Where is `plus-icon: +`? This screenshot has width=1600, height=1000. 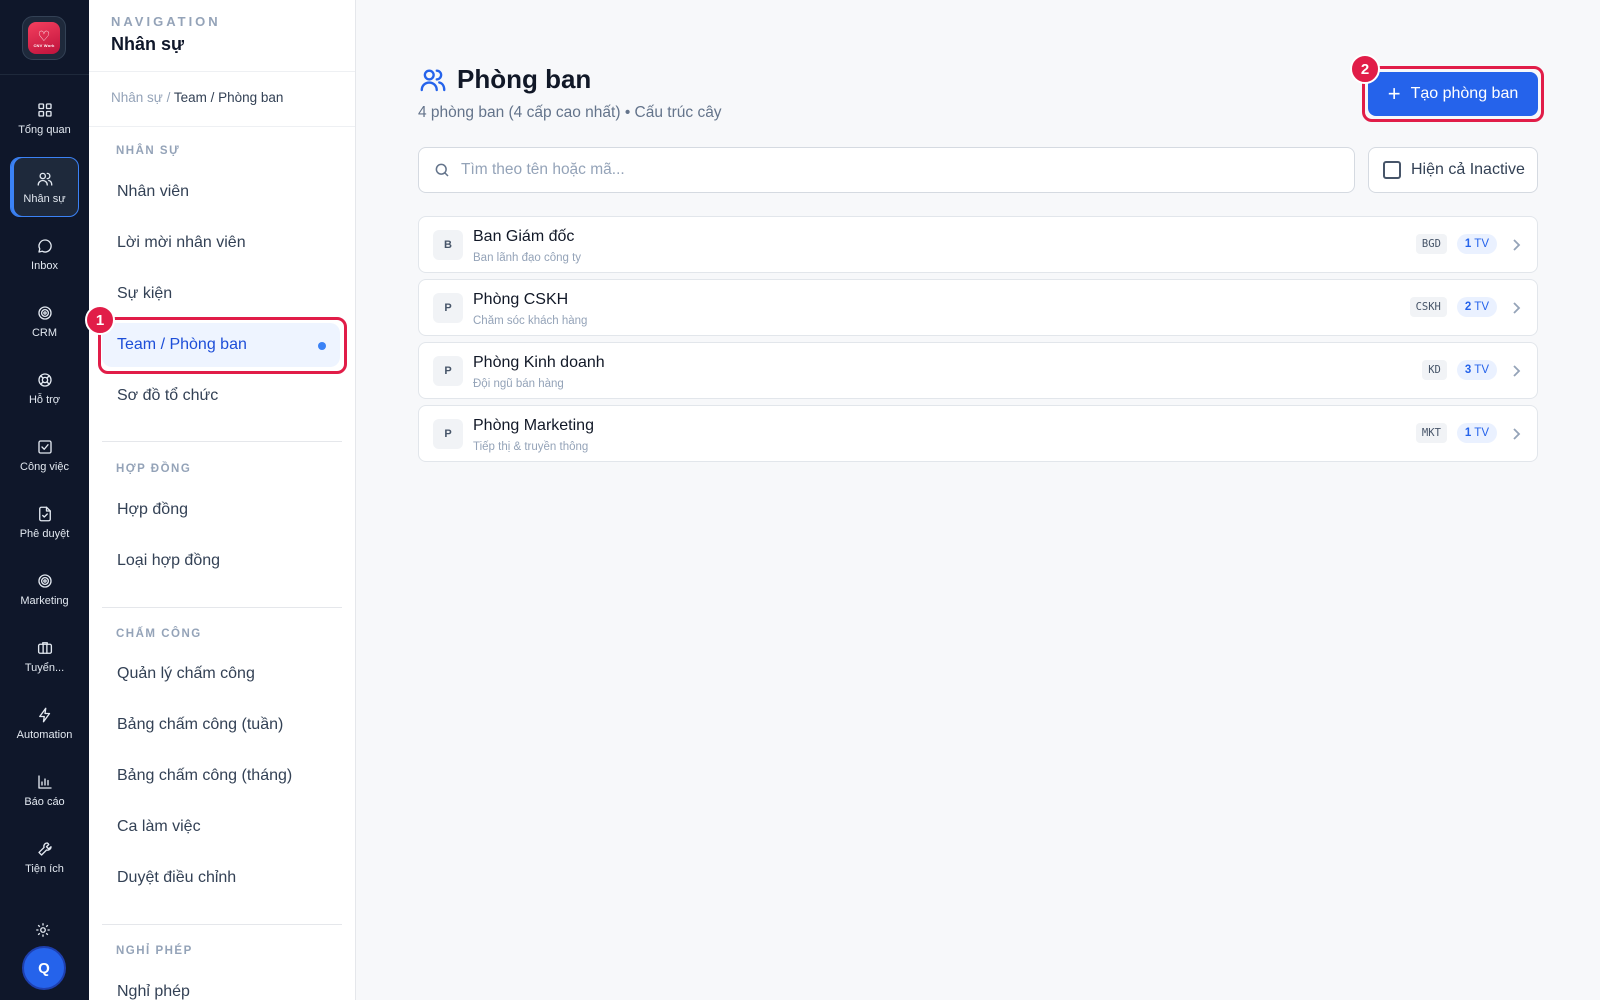 plus-icon: + is located at coordinates (1394, 93).